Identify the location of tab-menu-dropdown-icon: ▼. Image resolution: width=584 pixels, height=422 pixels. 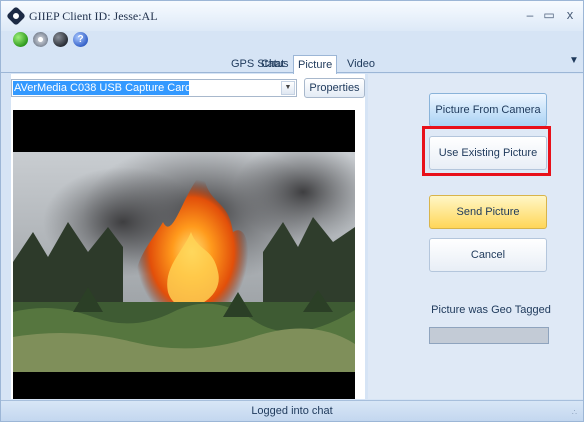
(574, 60).